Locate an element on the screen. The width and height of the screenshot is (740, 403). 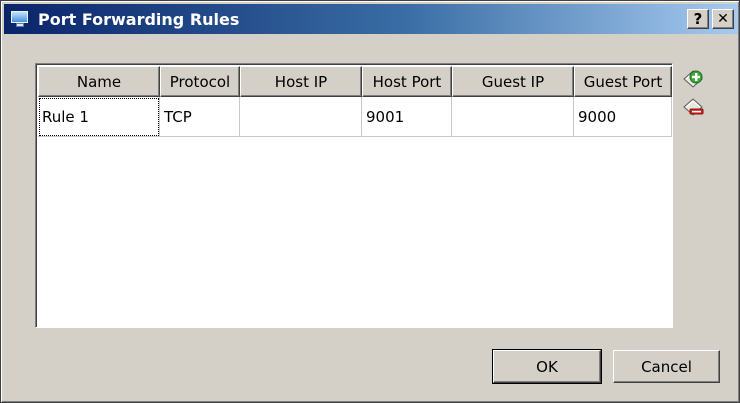
add-rule-icon is located at coordinates (693, 79).